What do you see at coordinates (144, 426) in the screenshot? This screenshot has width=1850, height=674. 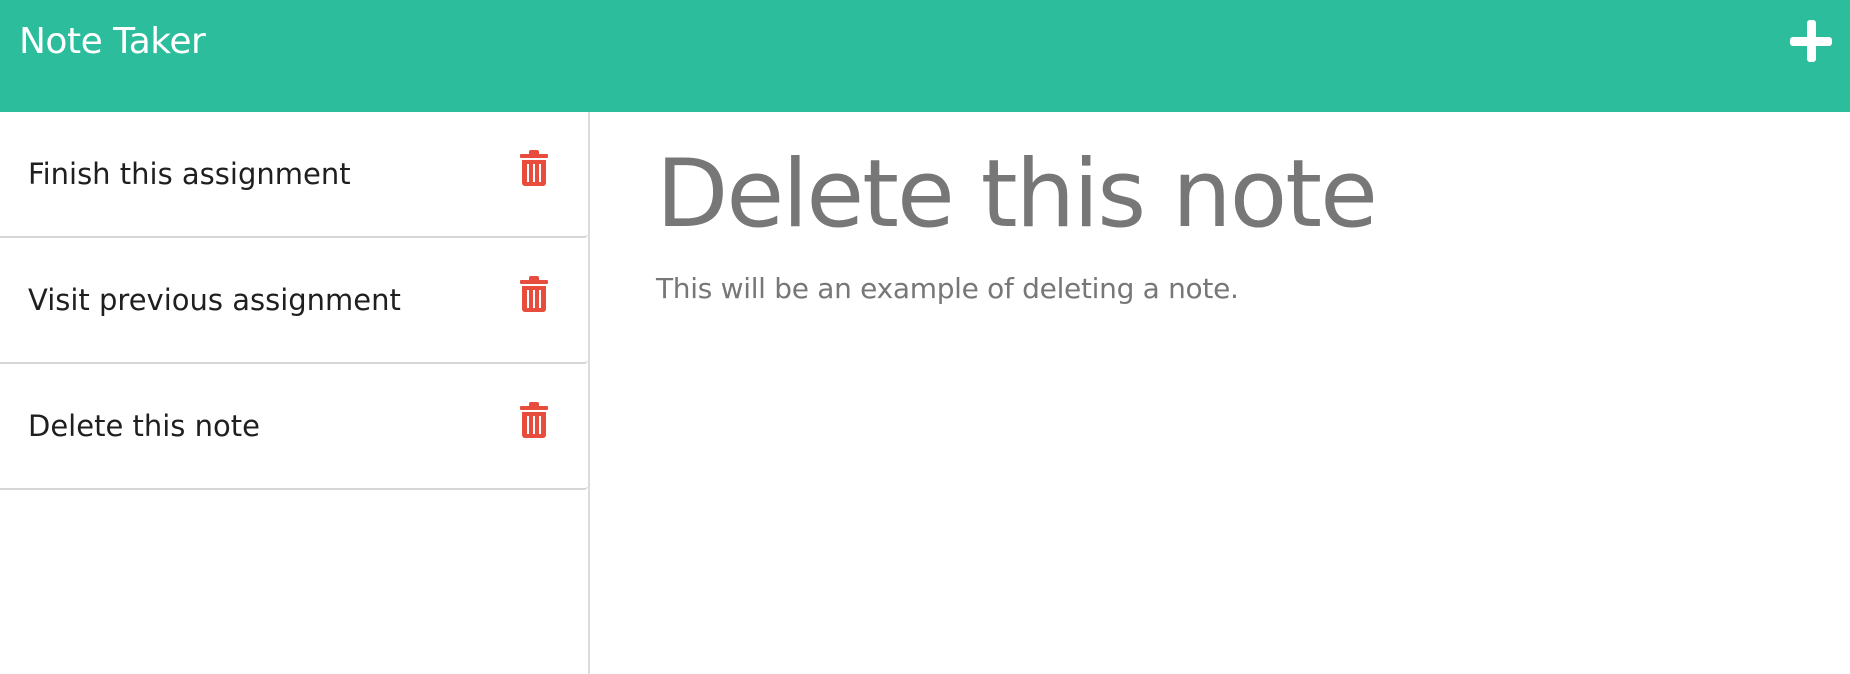 I see `note-item-title: Delete this note` at bounding box center [144, 426].